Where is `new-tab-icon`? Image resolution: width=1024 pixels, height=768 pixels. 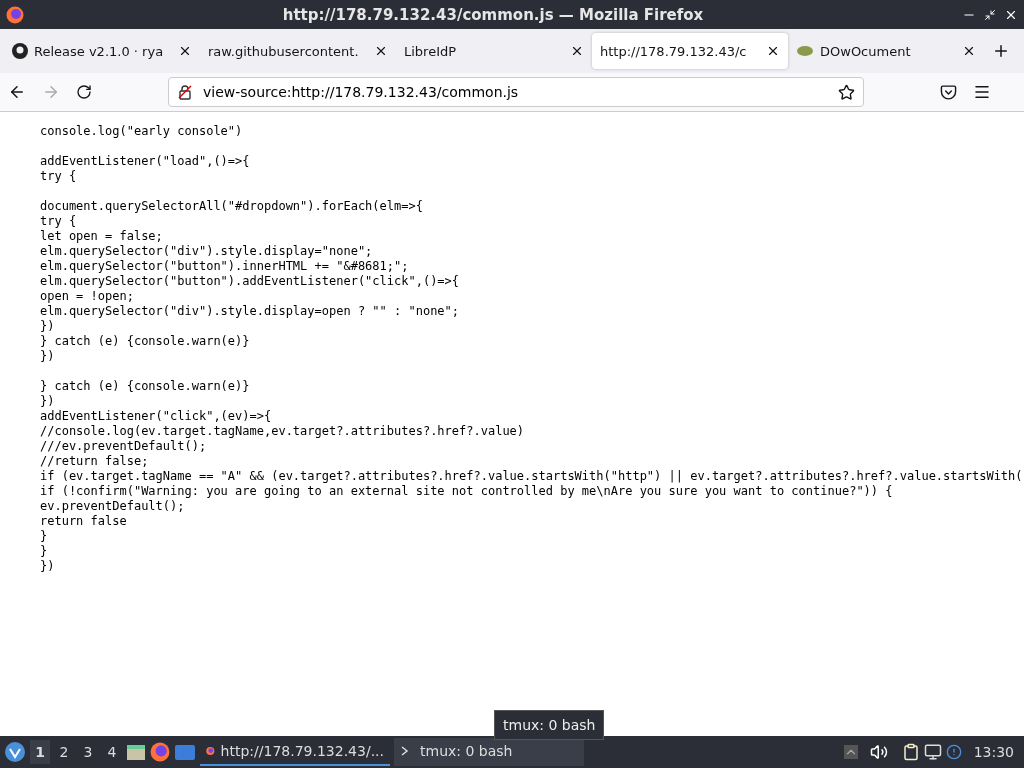 new-tab-icon is located at coordinates (1001, 51).